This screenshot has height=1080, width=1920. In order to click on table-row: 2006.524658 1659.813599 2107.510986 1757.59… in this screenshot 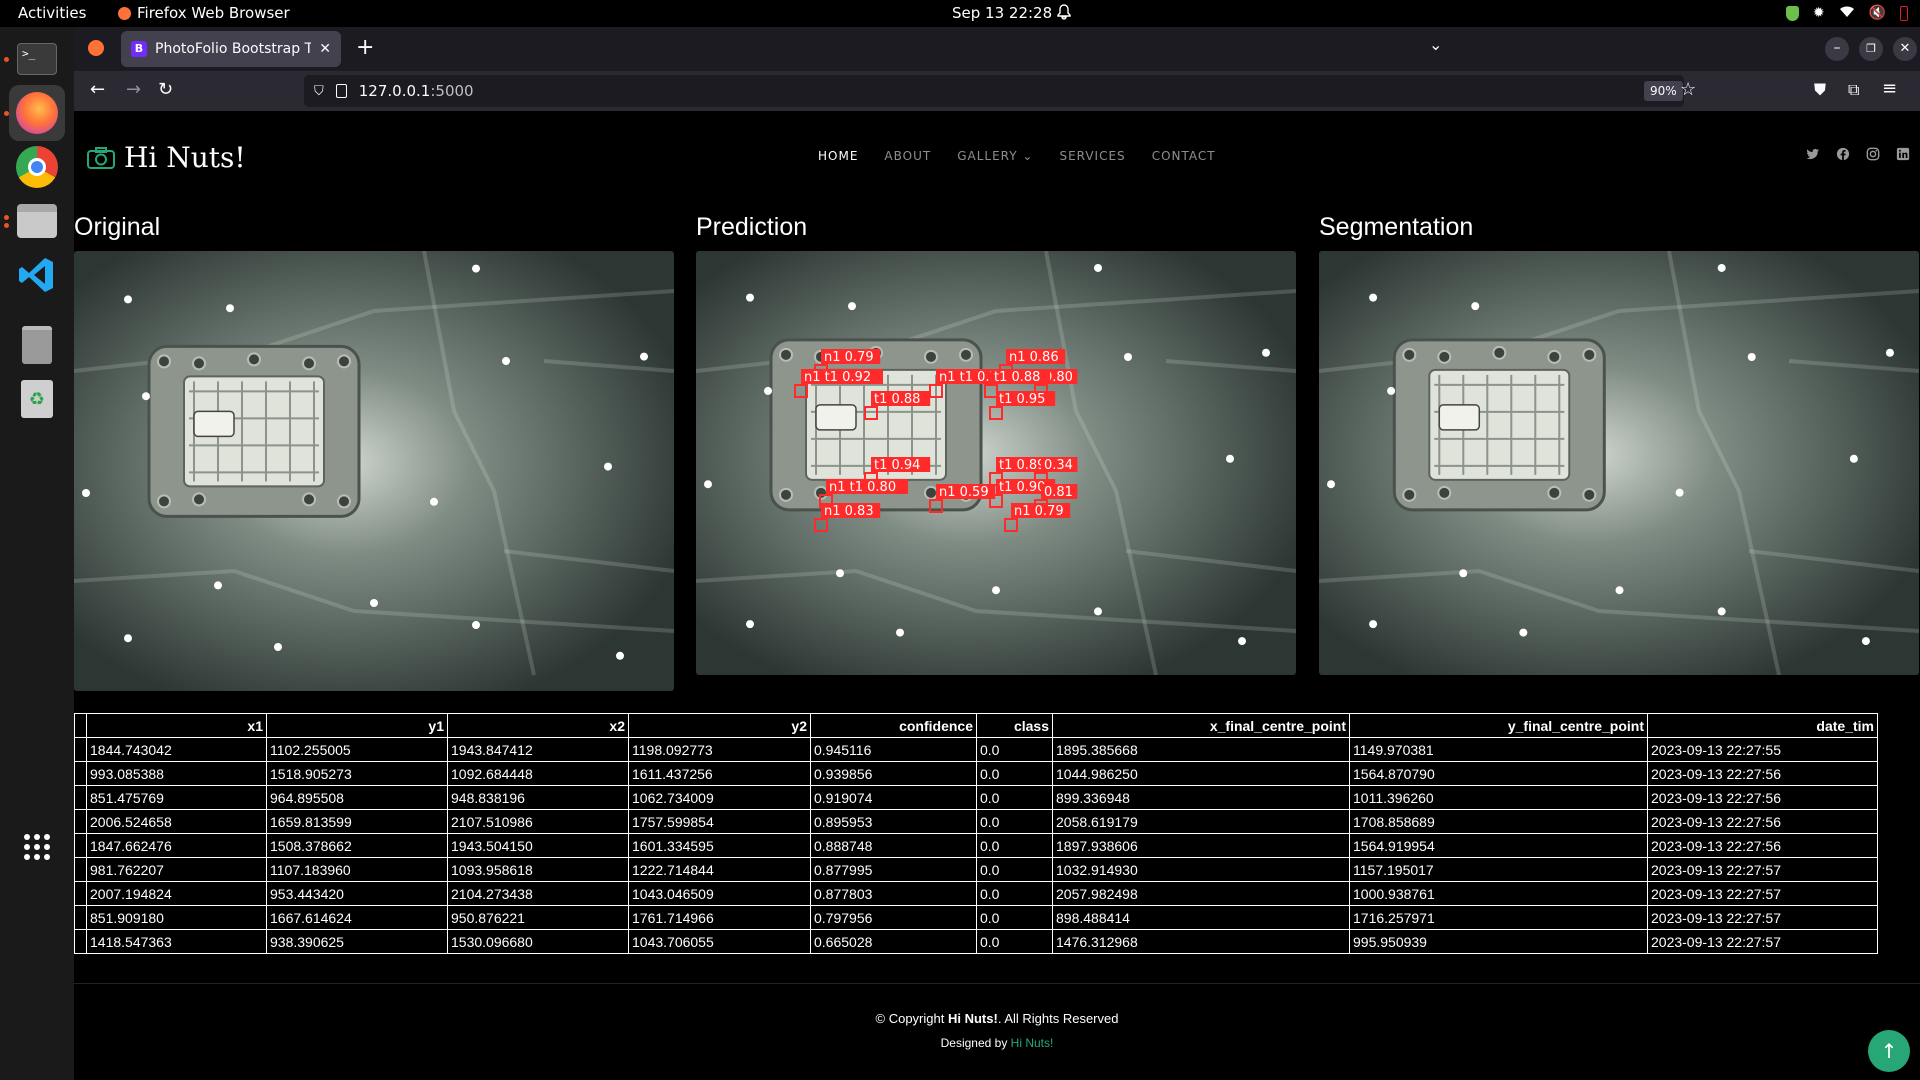, I will do `click(976, 821)`.